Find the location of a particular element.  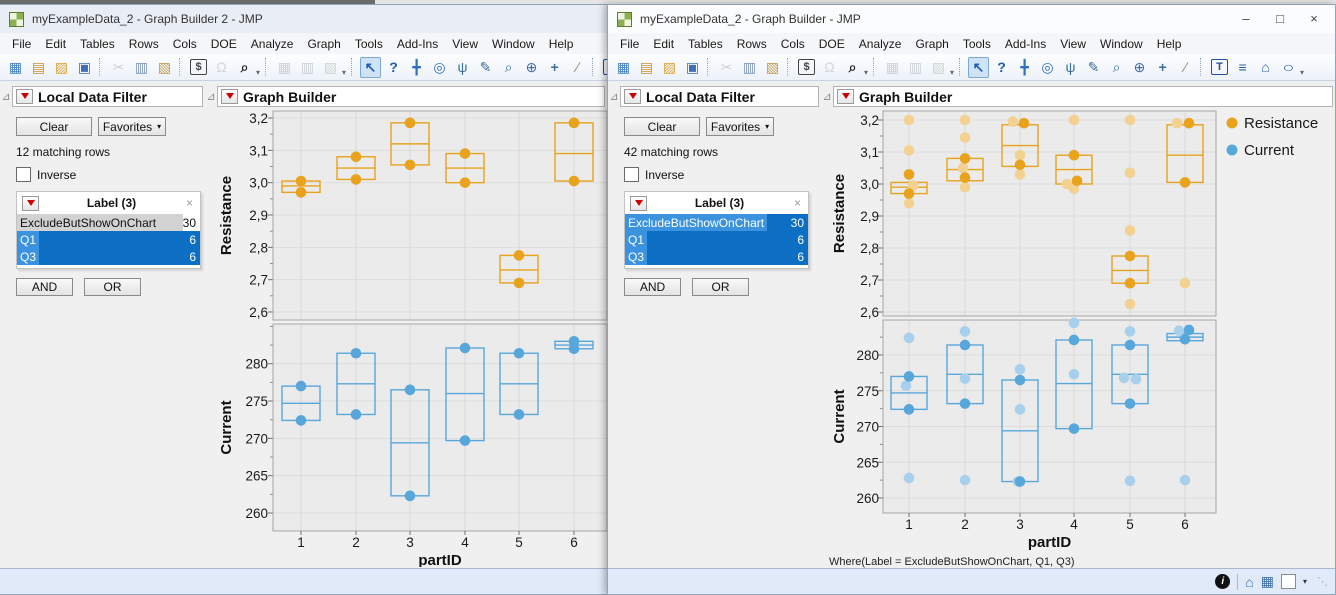

preferences-icon: $ is located at coordinates (198, 67).